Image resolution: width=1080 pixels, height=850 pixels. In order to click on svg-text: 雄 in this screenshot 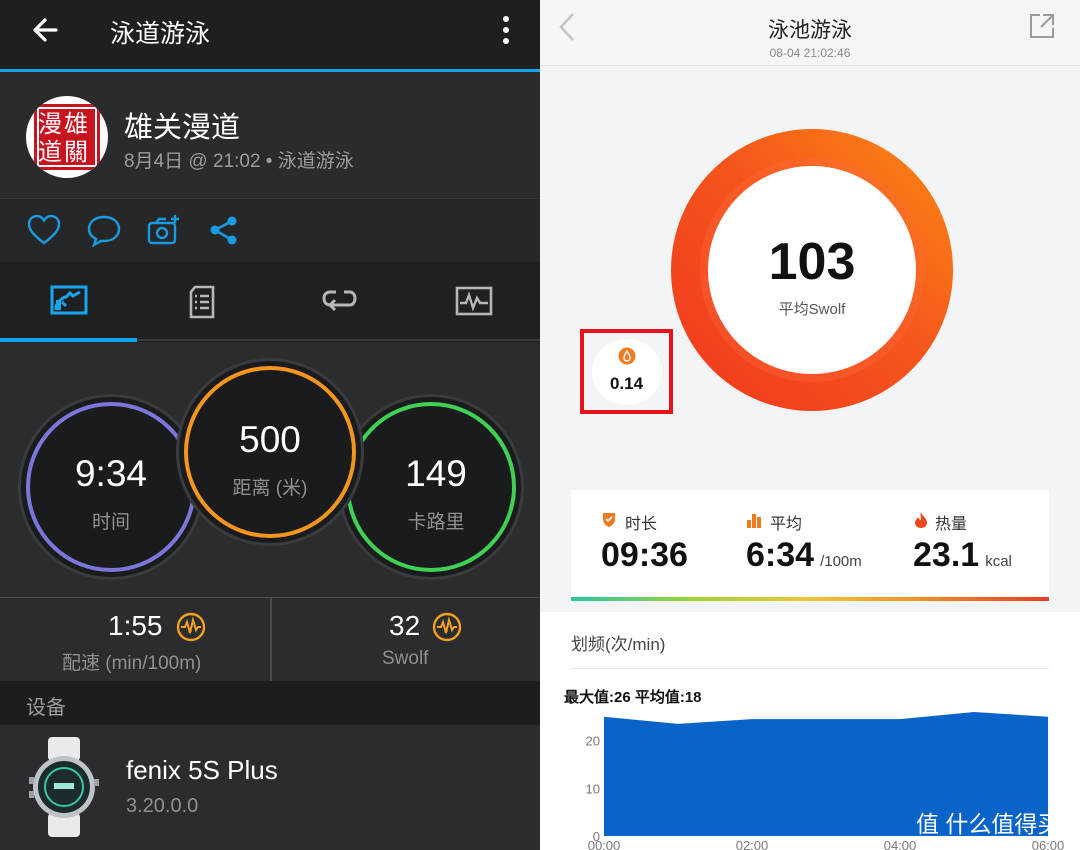, I will do `click(76, 124)`.